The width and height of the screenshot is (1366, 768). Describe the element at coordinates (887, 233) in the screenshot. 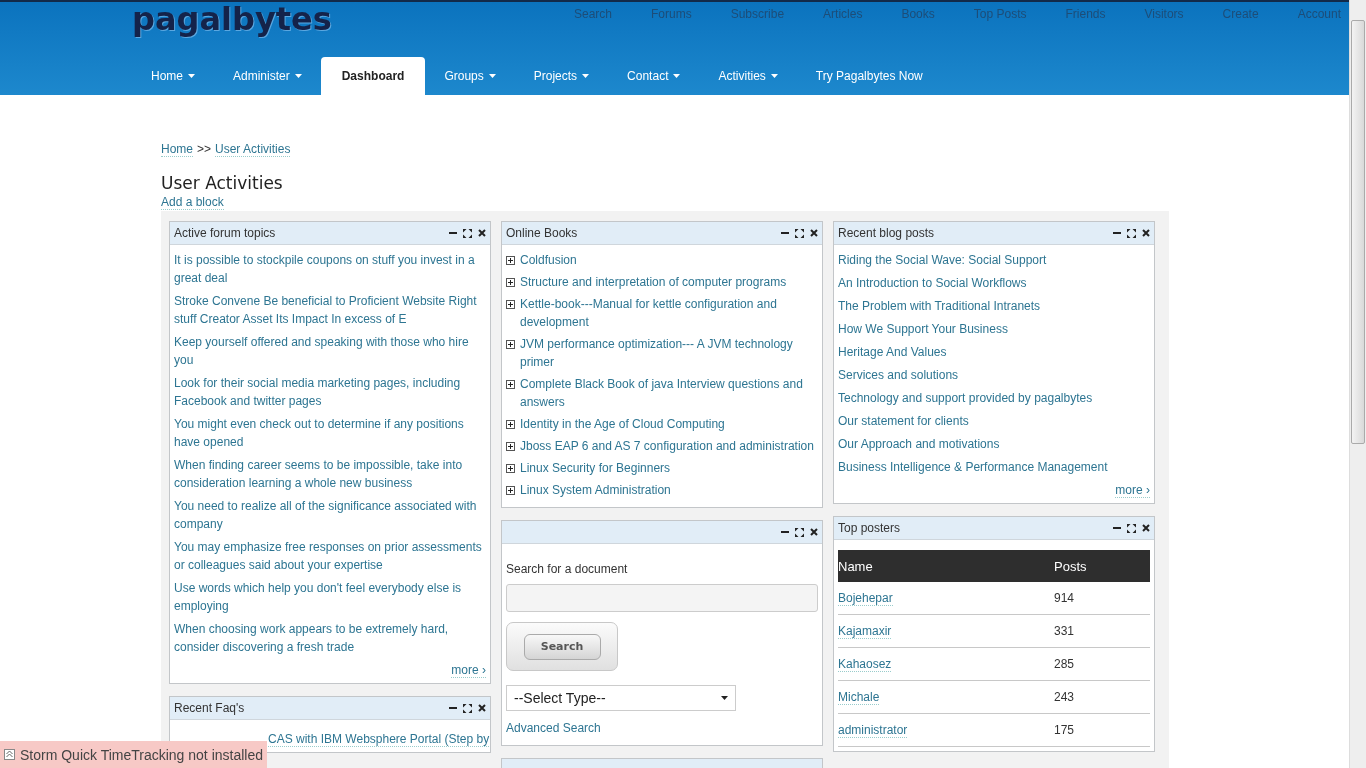

I see `panel-title: Recent blog posts` at that location.